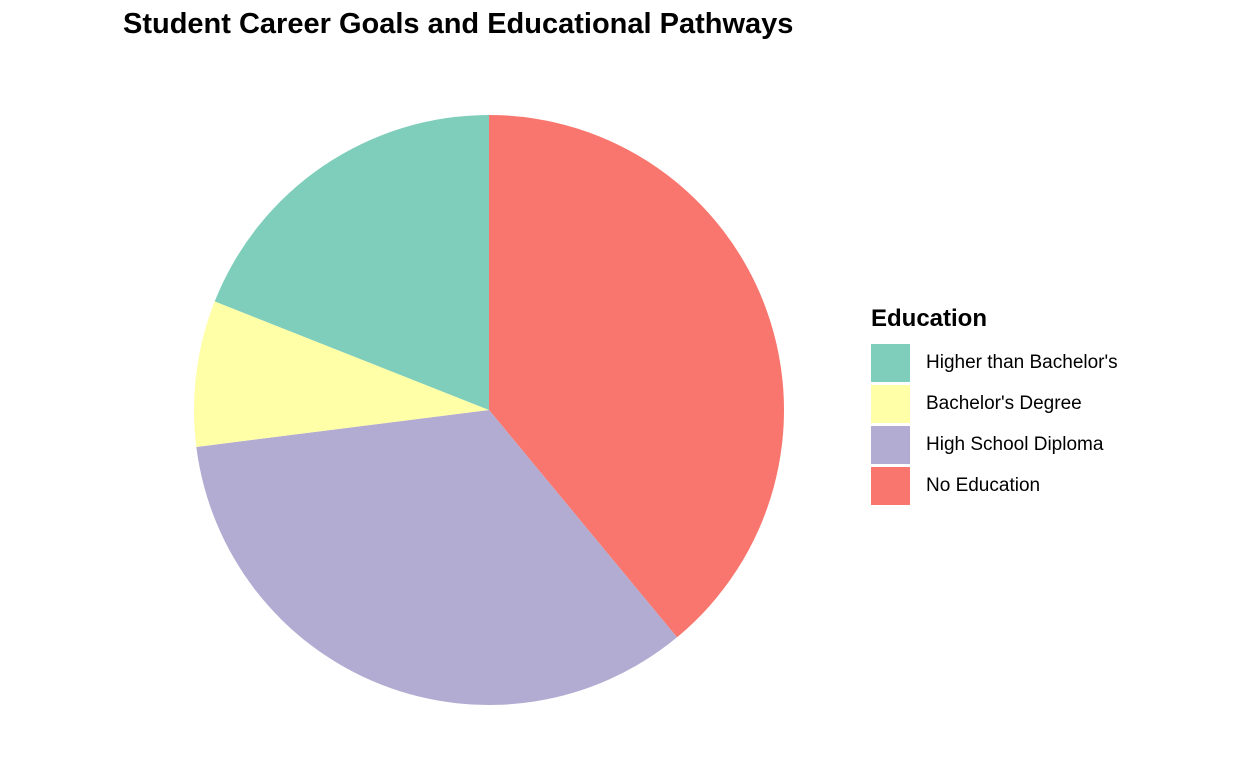 The image size is (1259, 778). What do you see at coordinates (1022, 362) in the screenshot?
I see `legend-label-higher-than-bachelor-s: Higher than Bachelor's` at bounding box center [1022, 362].